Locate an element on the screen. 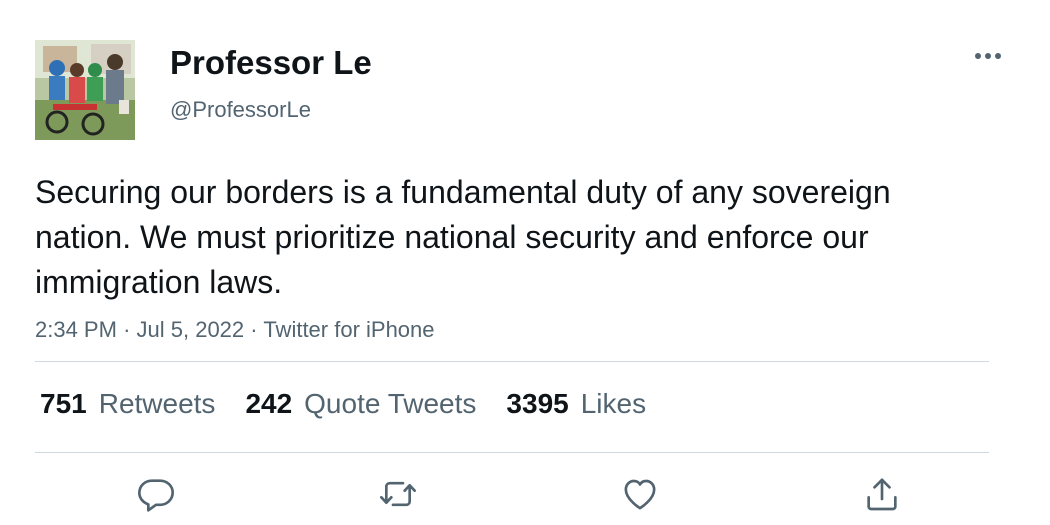 The width and height of the screenshot is (1050, 525). like-button is located at coordinates (640, 494).